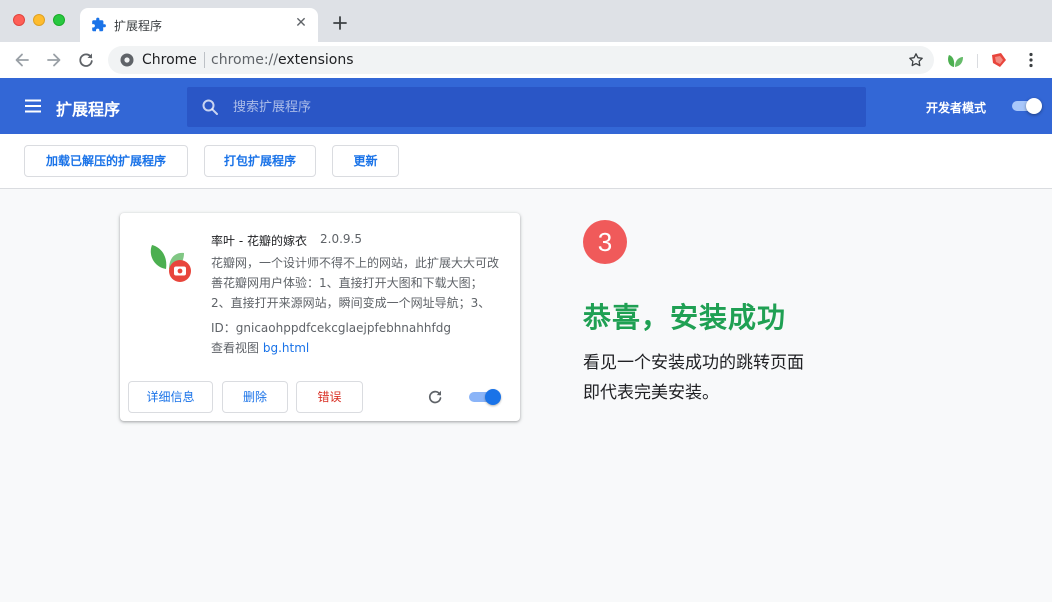 This screenshot has height=602, width=1052. What do you see at coordinates (106, 161) in the screenshot?
I see `load-unpacked-button: 加载已解压的扩展程序` at bounding box center [106, 161].